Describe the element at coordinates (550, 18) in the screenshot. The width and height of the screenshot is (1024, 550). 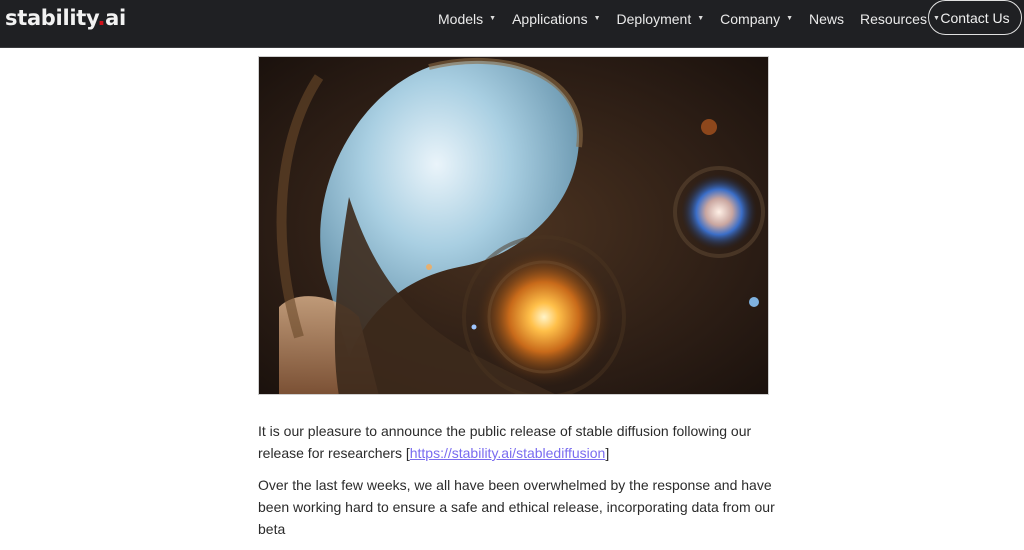
I see `nav-item-label: Applications` at that location.